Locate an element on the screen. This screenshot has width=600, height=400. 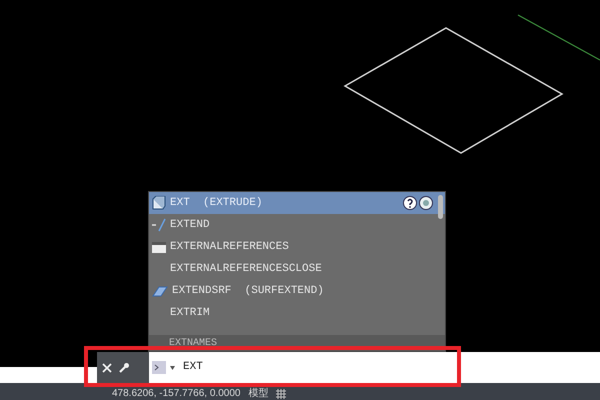
close-icon is located at coordinates (107, 367).